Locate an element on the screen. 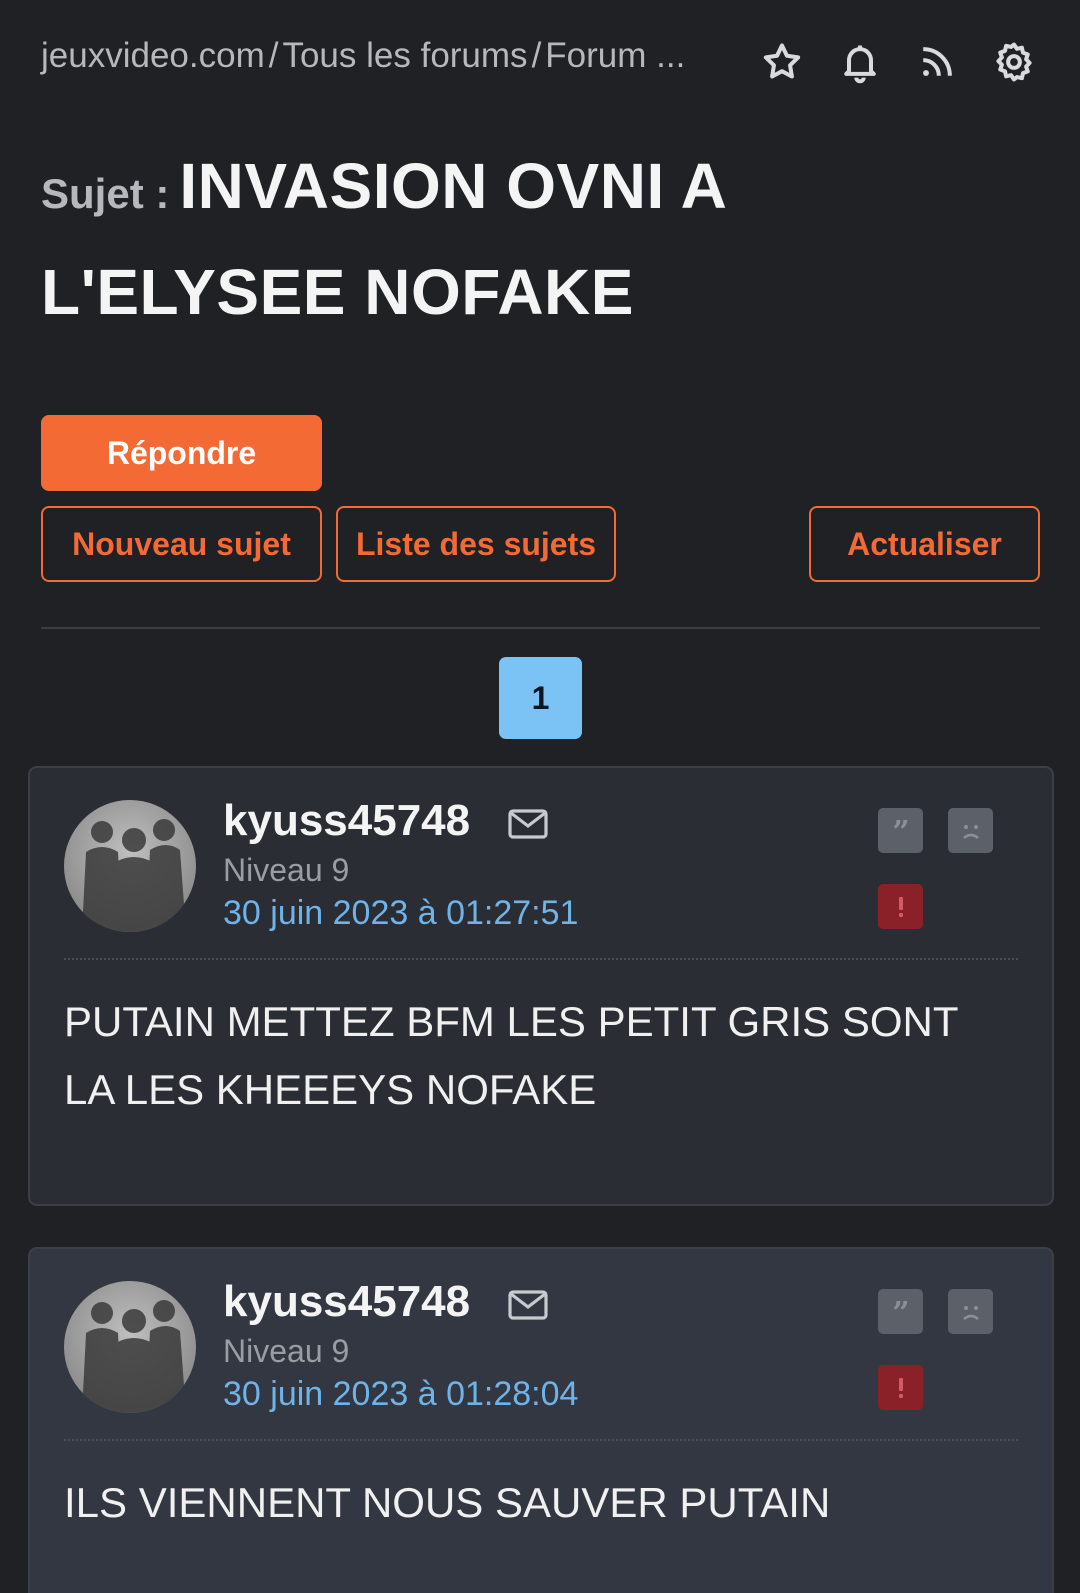  breadcrumb-home-link: jeuxvideo.com is located at coordinates (153, 55).